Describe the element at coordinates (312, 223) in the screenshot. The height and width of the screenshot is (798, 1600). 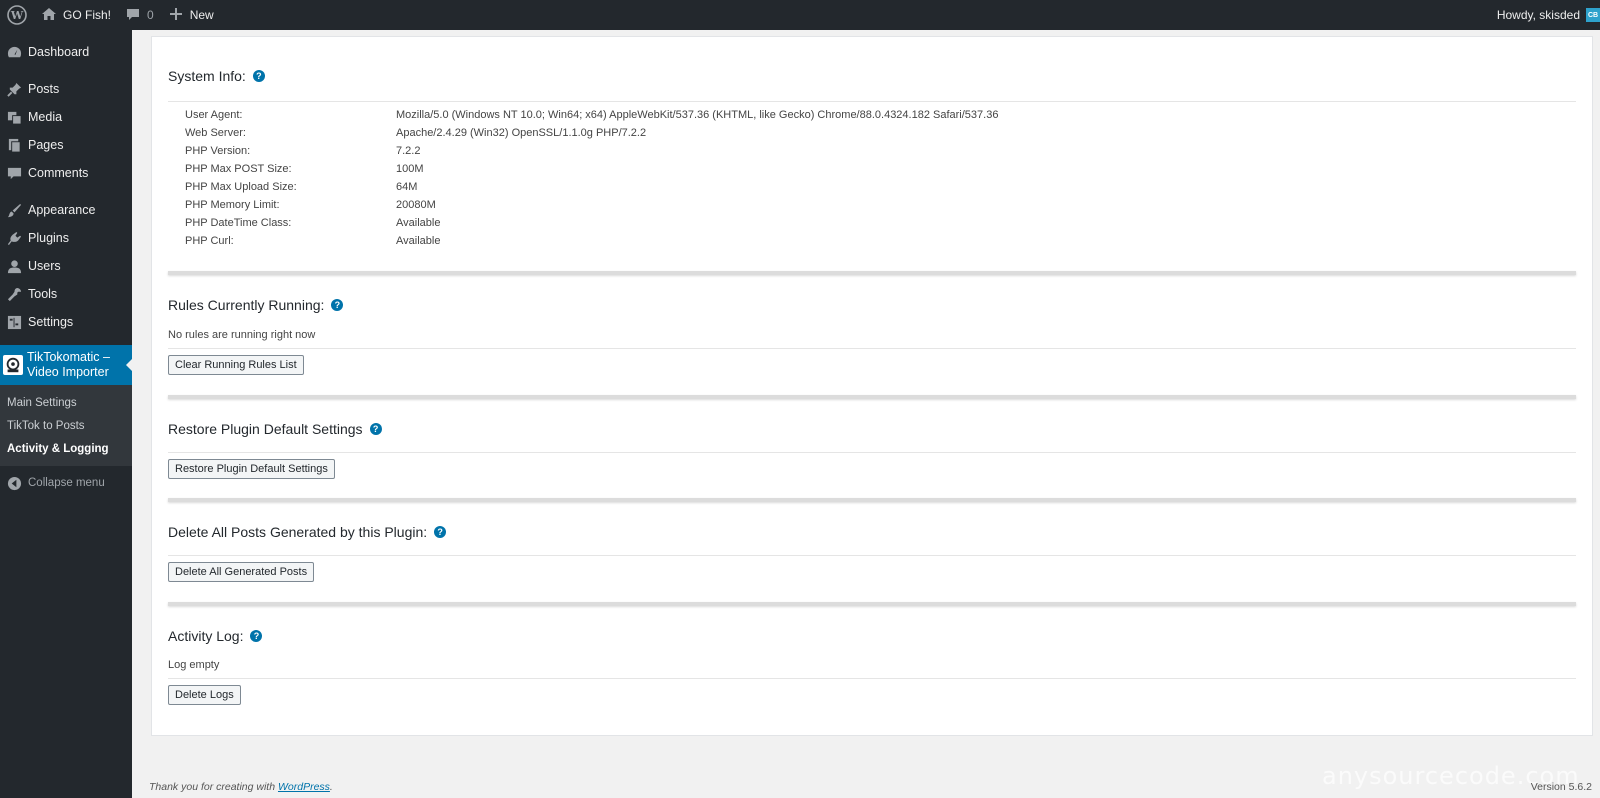
I see `info-row-datetime: PHP DateTime Class: Available` at that location.